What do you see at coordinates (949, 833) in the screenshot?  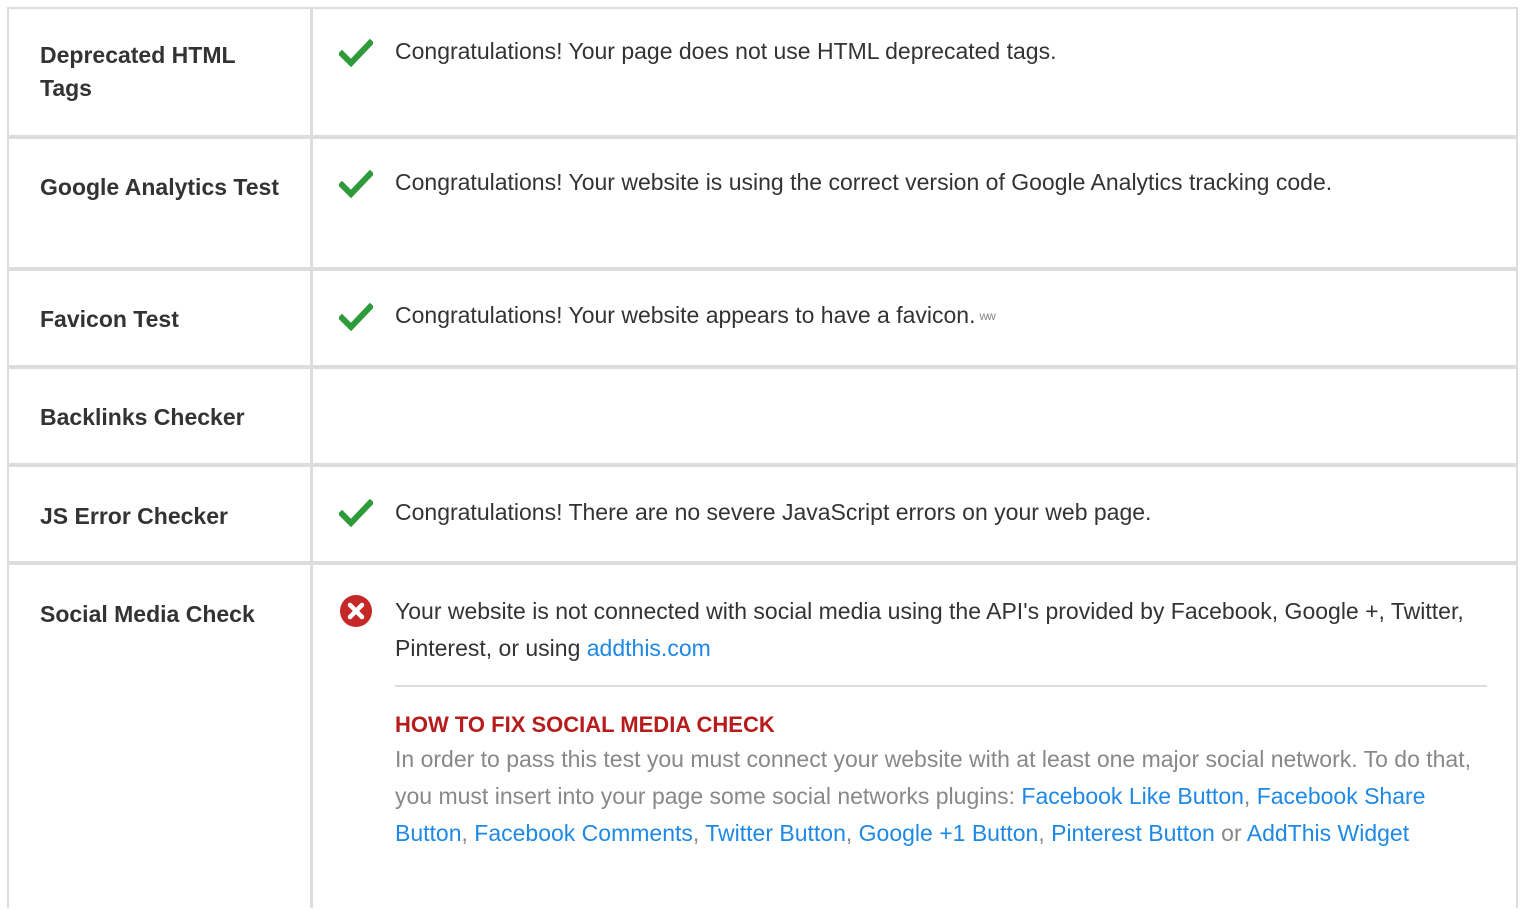 I see `google-plus-one-button-link: Google +1 Button` at bounding box center [949, 833].